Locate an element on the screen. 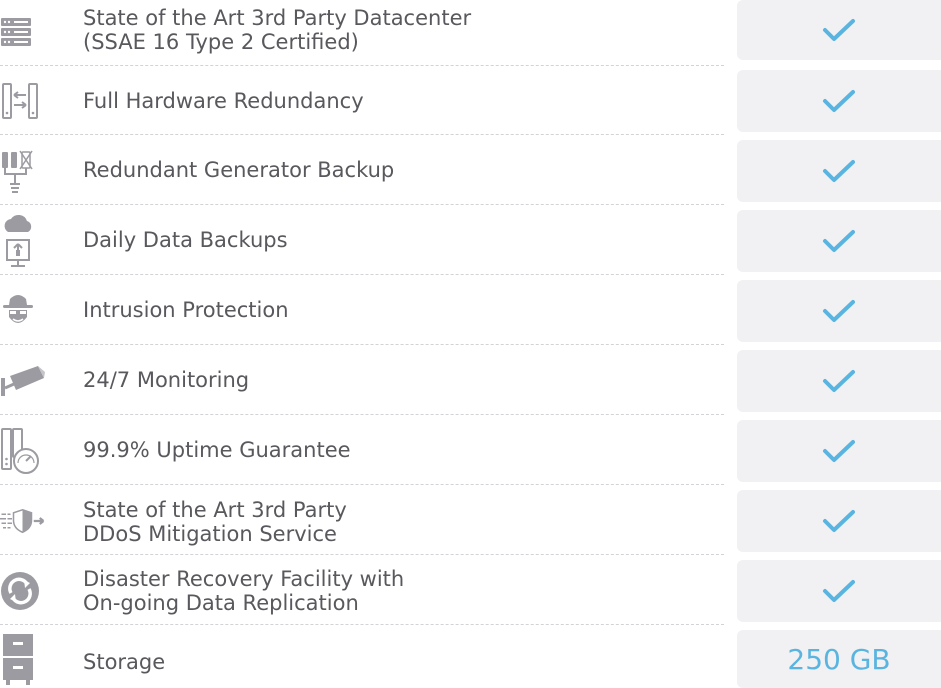 The width and height of the screenshot is (941, 688). security-camera-icon is located at coordinates (24, 381).